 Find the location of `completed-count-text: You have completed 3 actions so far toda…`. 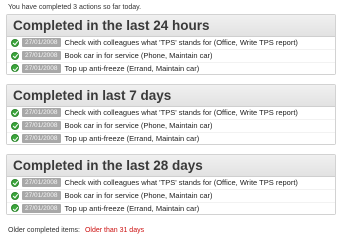

completed-count-text: You have completed 3 actions so far toda… is located at coordinates (75, 7).